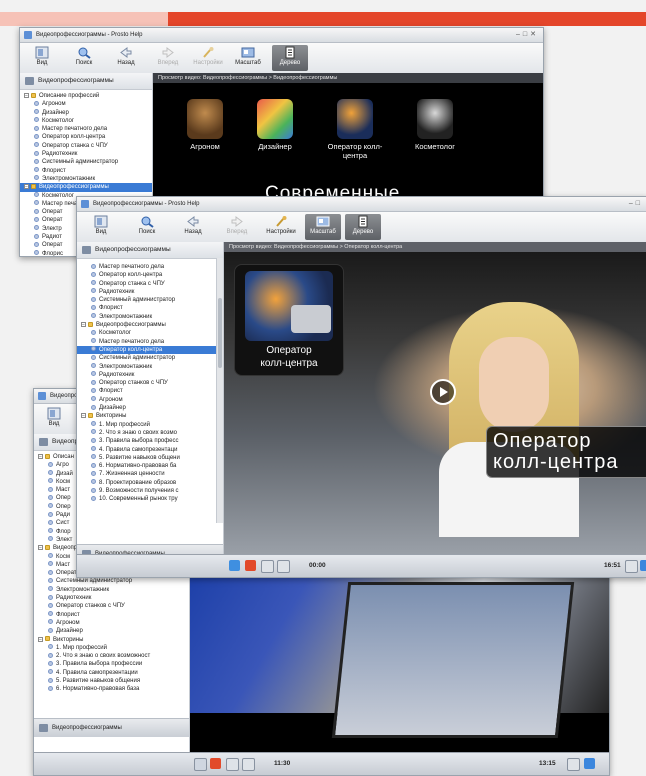 The image size is (646, 776). What do you see at coordinates (150, 433) in the screenshot?
I see `tree-item: 2. Что я знаю о своих возмо` at bounding box center [150, 433].